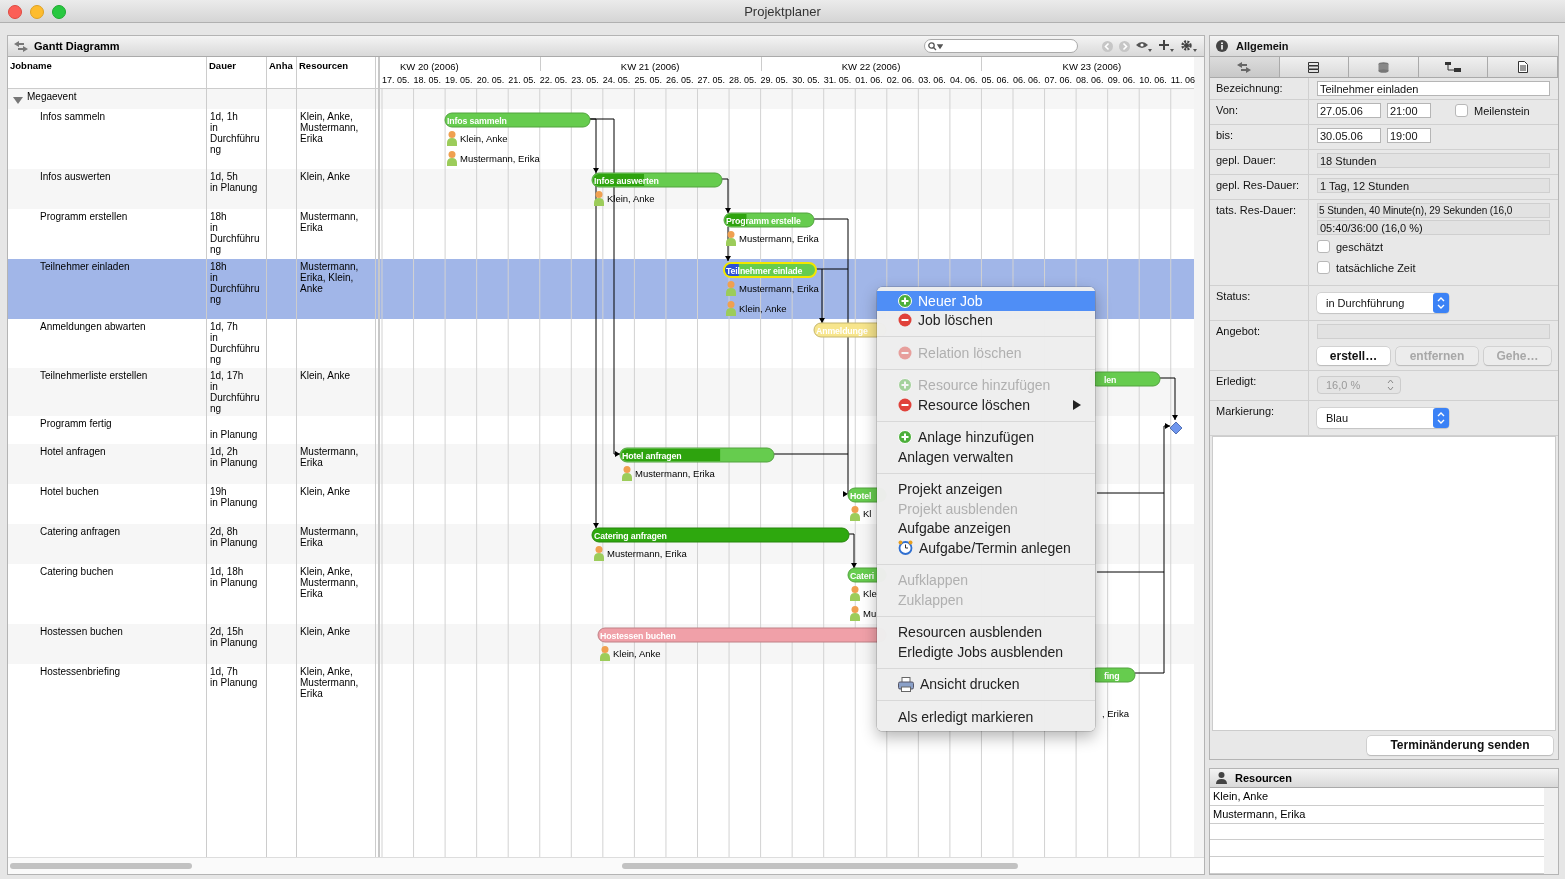  Describe the element at coordinates (93, 326) in the screenshot. I see `job-name: Anmeldungen abwarten` at that location.